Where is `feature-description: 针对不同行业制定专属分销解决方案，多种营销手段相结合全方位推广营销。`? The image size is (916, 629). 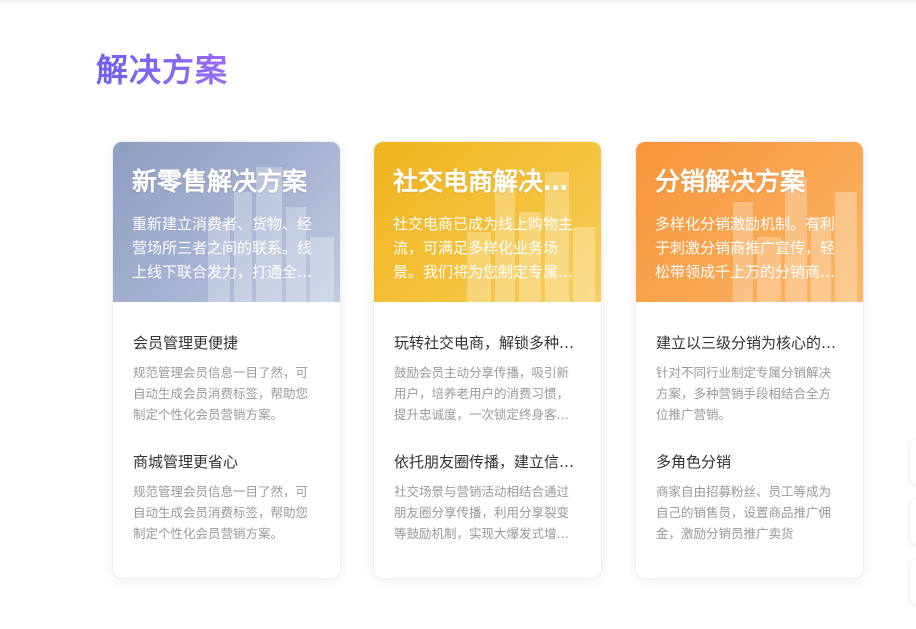 feature-description: 针对不同行业制定专属分销解决方案，多种营销手段相结合全方位推广营销。 is located at coordinates (744, 393).